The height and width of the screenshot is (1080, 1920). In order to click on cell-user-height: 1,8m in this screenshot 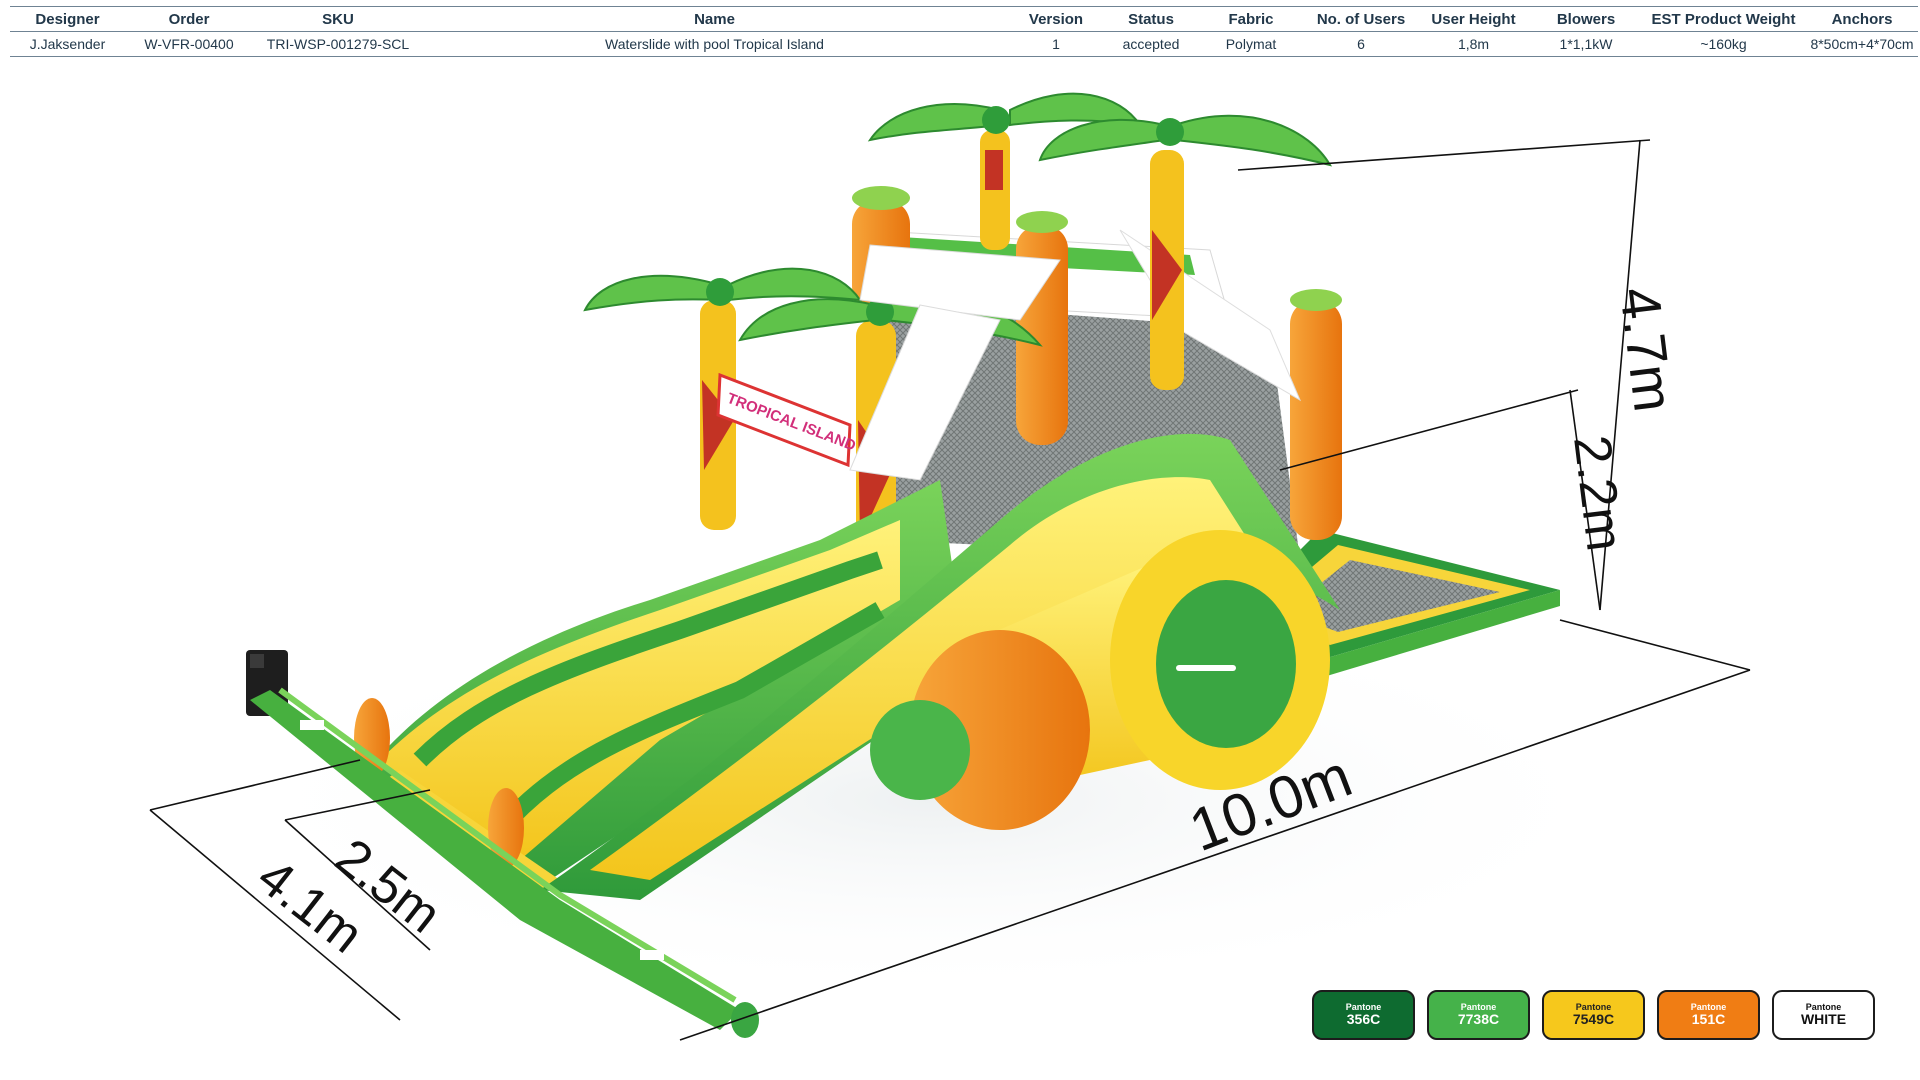, I will do `click(1473, 44)`.